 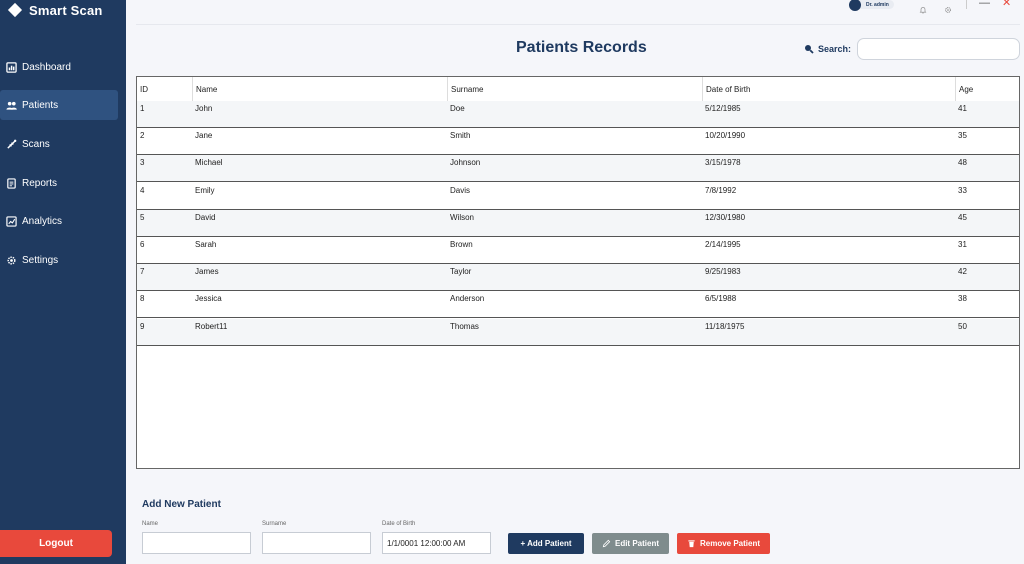 I want to click on user-menu: Dr. admin, so click(x=871, y=5).